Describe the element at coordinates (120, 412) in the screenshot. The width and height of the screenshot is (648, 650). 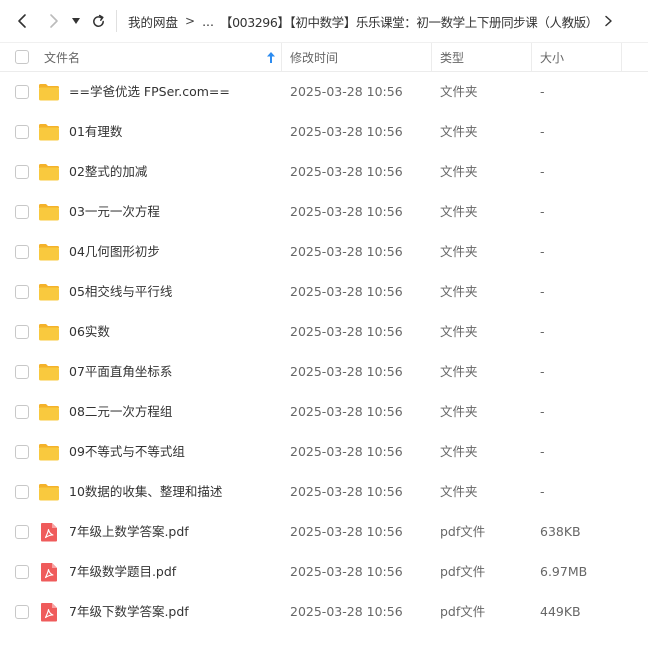
I see `file-name: 08二元一次方程组` at that location.